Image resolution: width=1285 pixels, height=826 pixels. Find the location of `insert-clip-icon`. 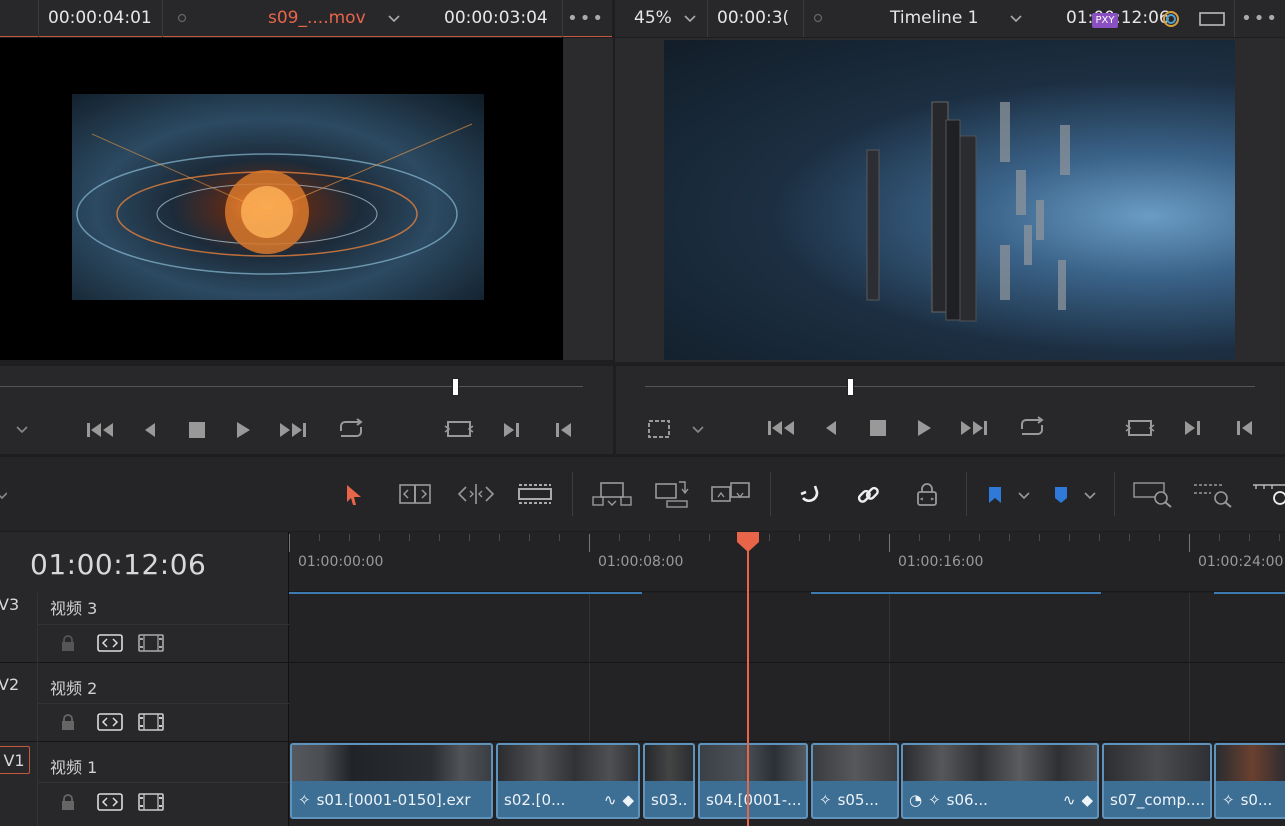

insert-clip-icon is located at coordinates (612, 494).